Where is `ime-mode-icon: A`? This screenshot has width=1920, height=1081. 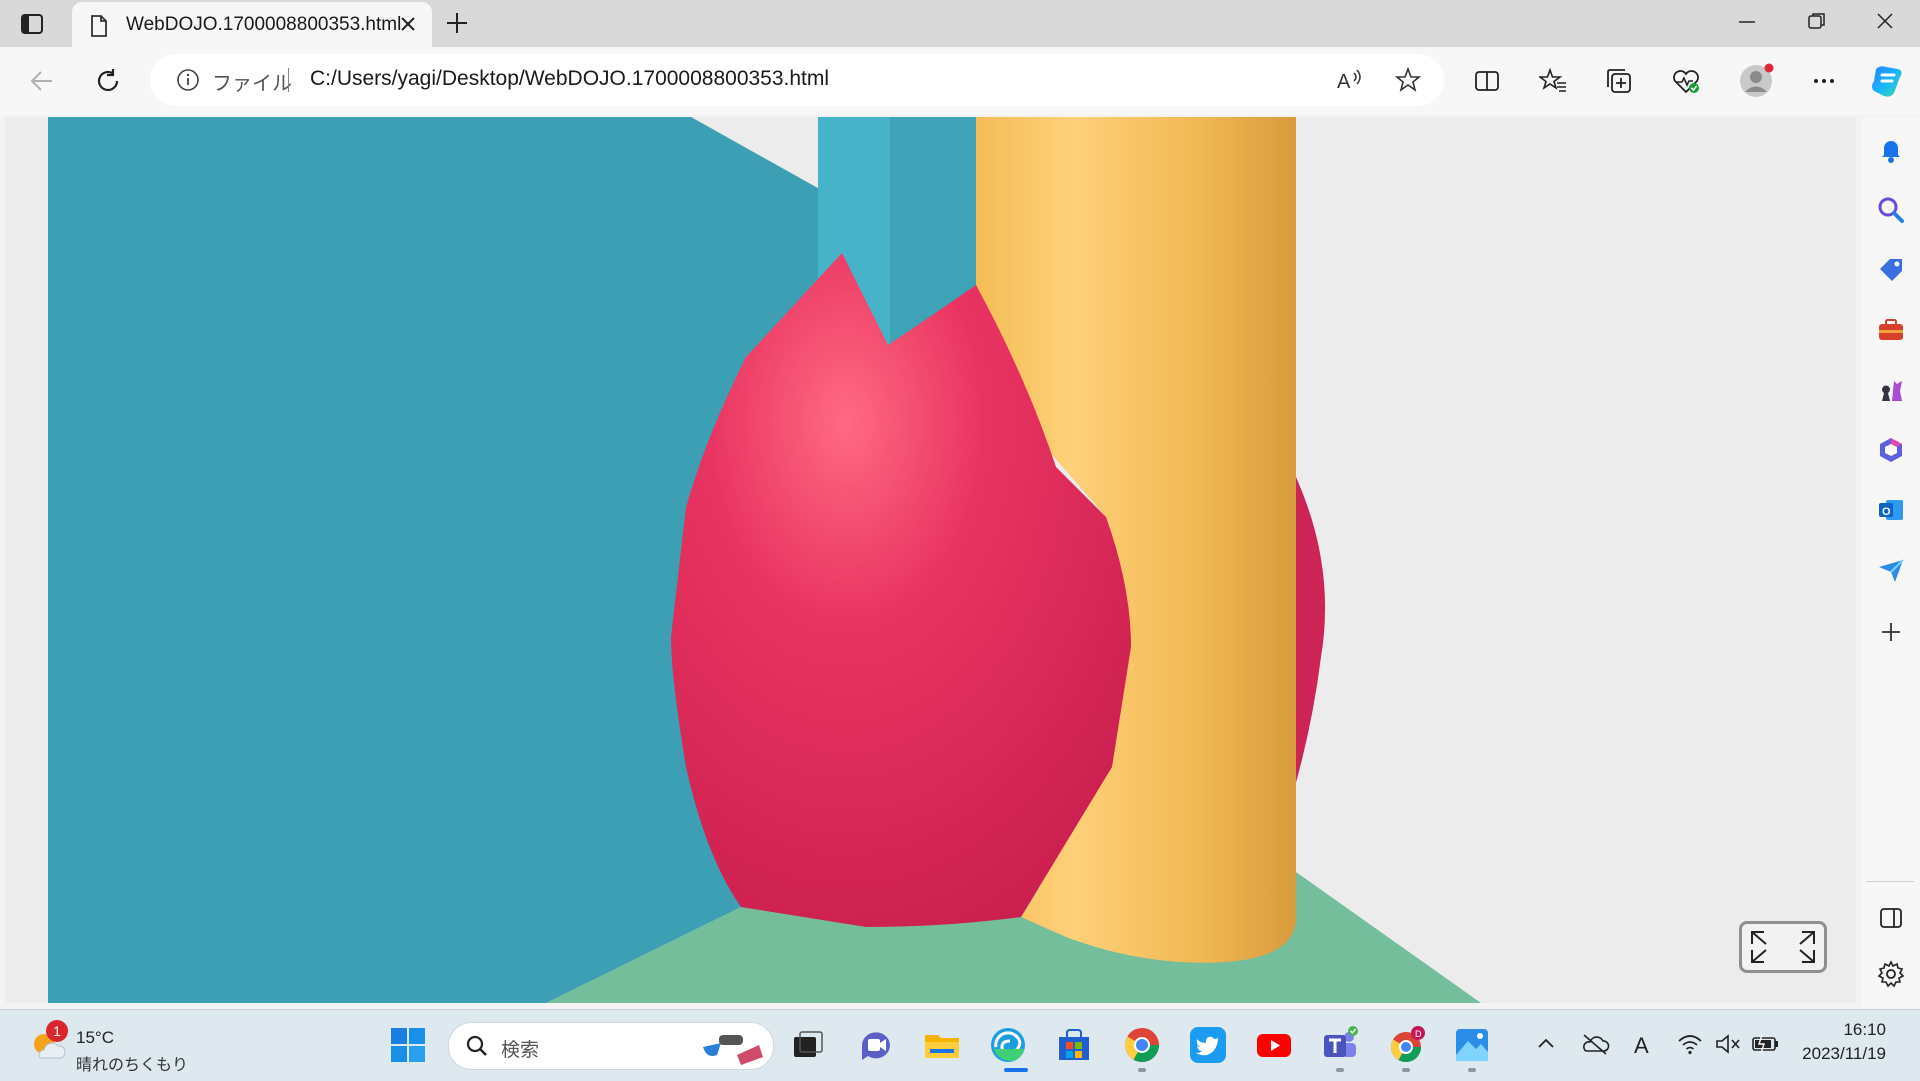
ime-mode-icon: A is located at coordinates (1644, 1047).